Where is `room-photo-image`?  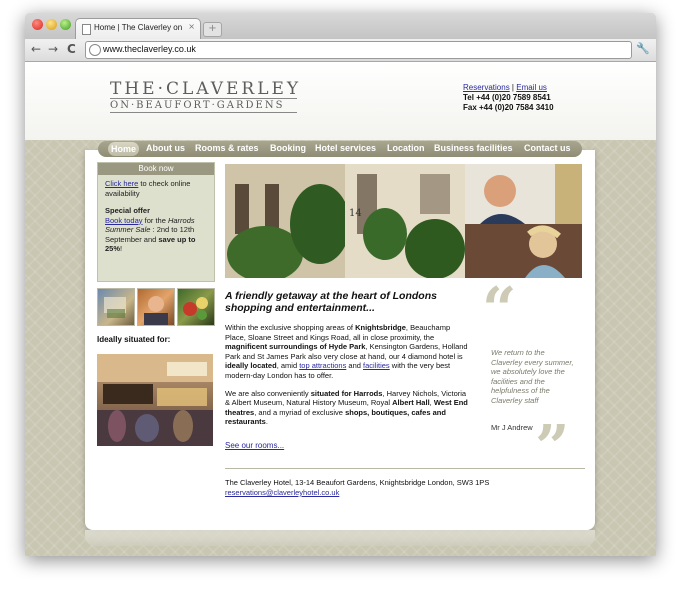 room-photo-image is located at coordinates (115, 307).